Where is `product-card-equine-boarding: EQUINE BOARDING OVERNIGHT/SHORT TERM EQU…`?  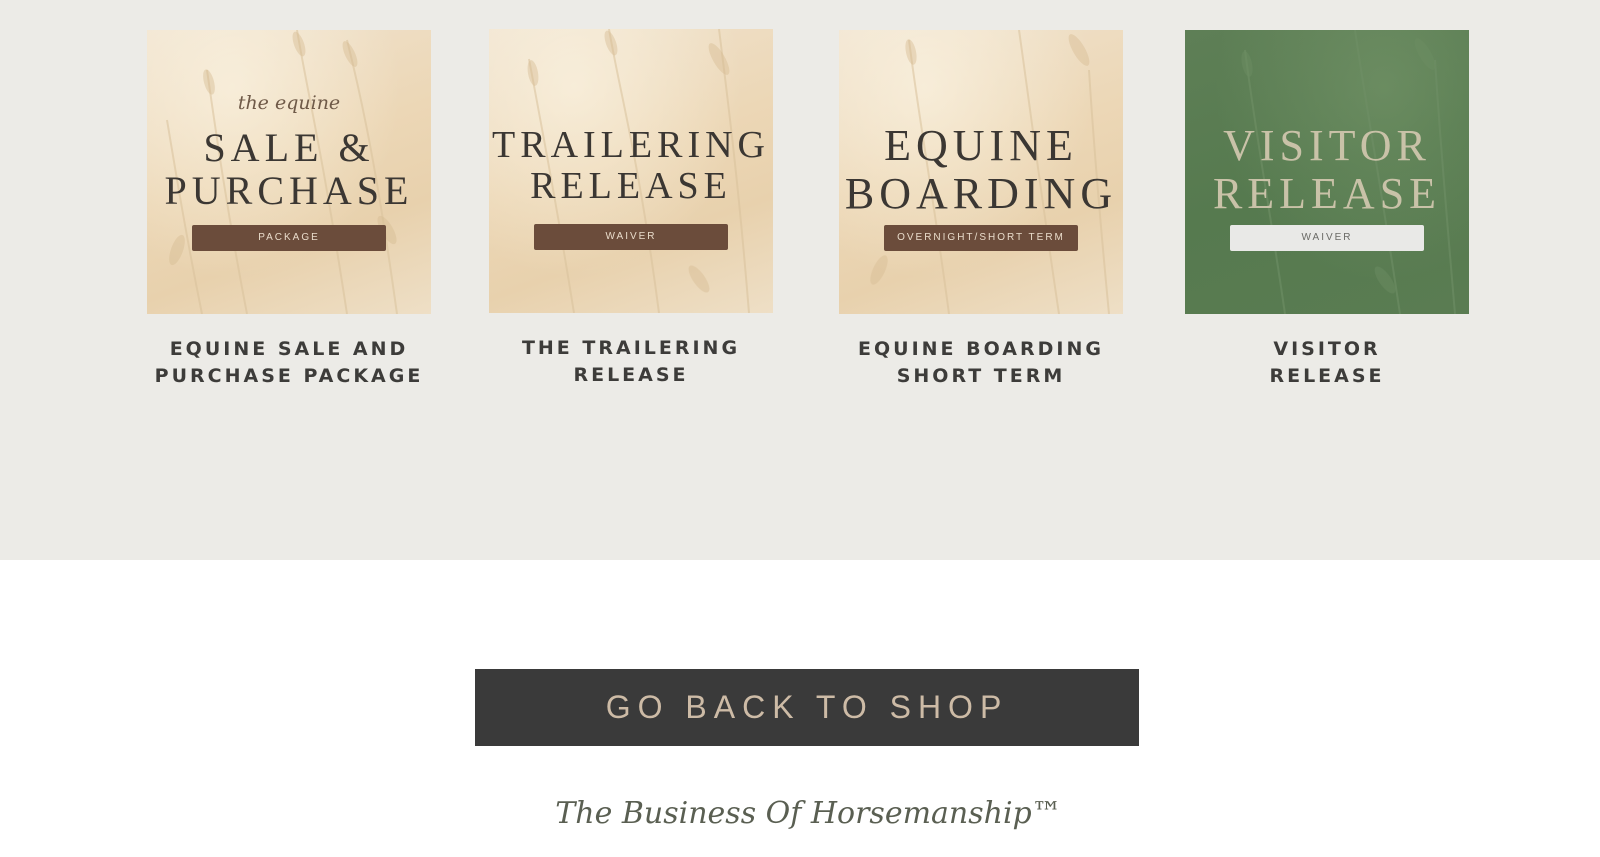 product-card-equine-boarding: EQUINE BOARDING OVERNIGHT/SHORT TERM EQU… is located at coordinates (981, 210).